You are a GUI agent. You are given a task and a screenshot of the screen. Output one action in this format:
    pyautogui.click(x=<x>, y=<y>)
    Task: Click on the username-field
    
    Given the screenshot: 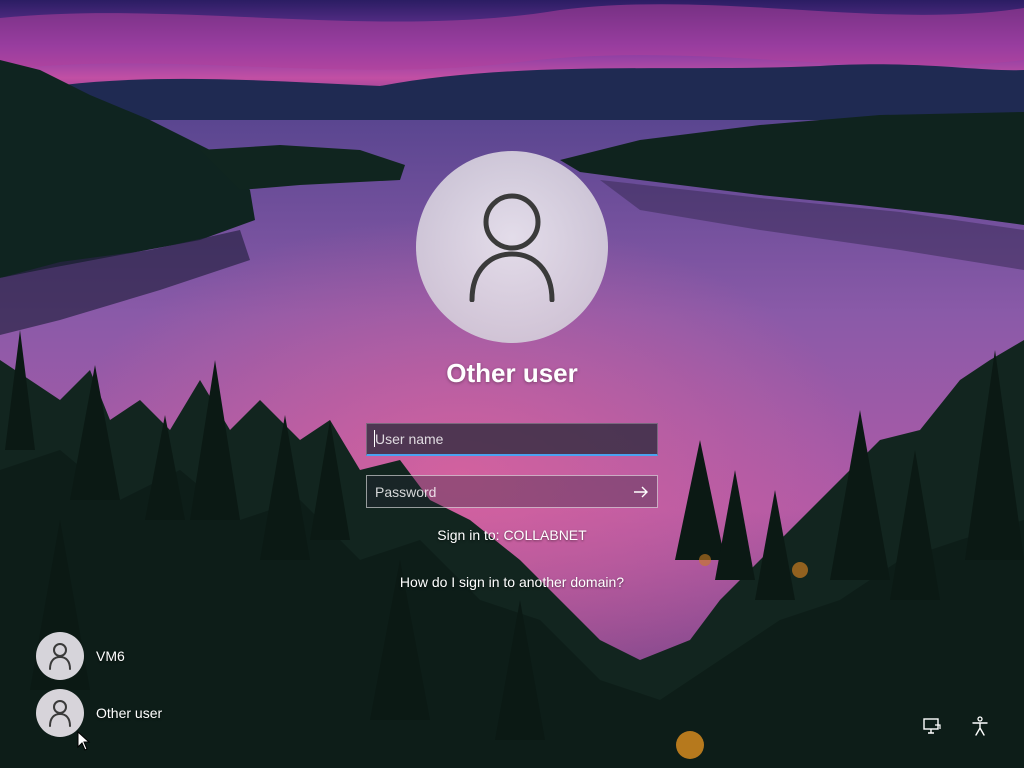 What is the action you would take?
    pyautogui.click(x=512, y=439)
    